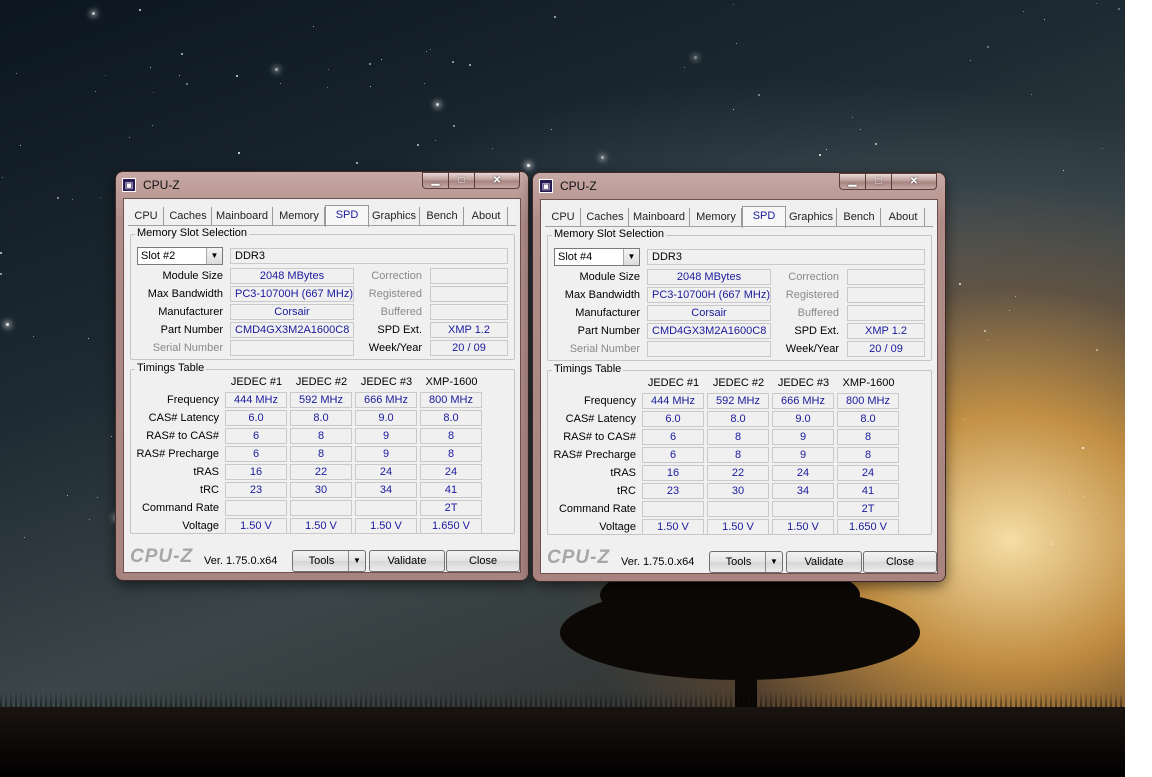  I want to click on timing-value: 444 MHz, so click(256, 400).